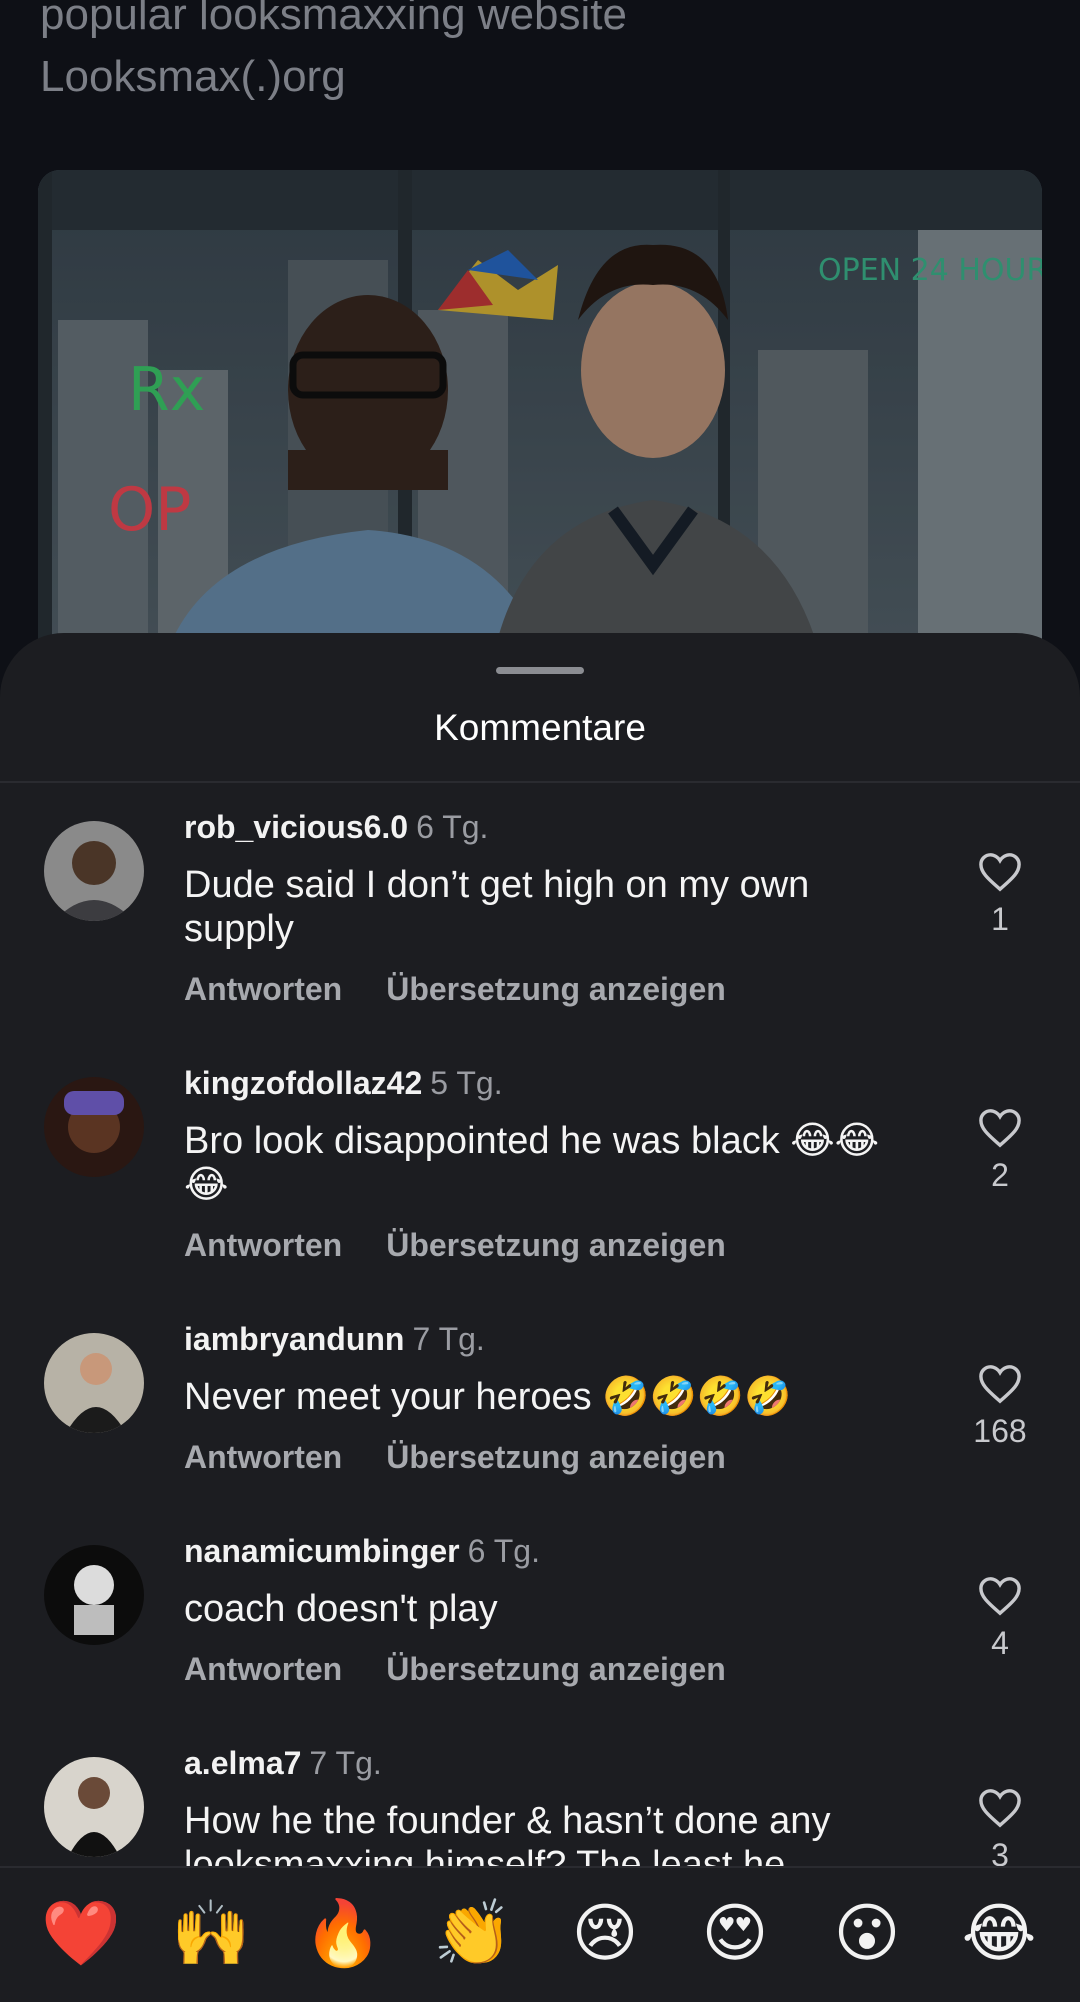 The width and height of the screenshot is (1080, 2002). I want to click on like-count: 2, so click(1000, 1175).